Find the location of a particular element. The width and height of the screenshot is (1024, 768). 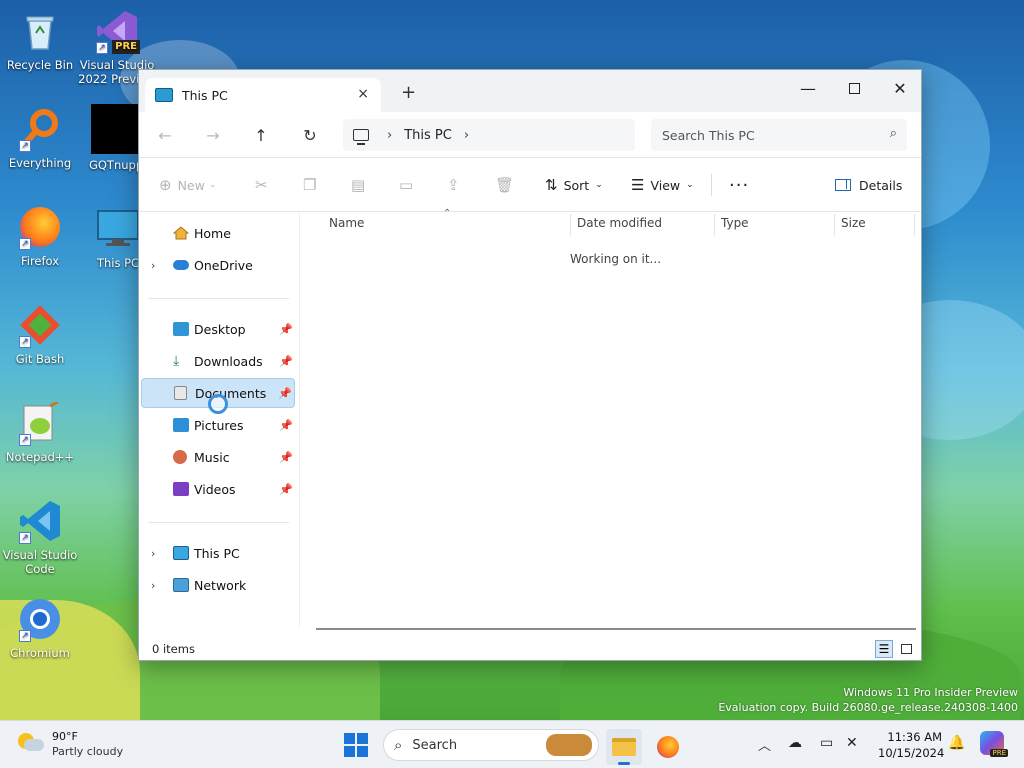

taskbar-file-explorer is located at coordinates (624, 747).